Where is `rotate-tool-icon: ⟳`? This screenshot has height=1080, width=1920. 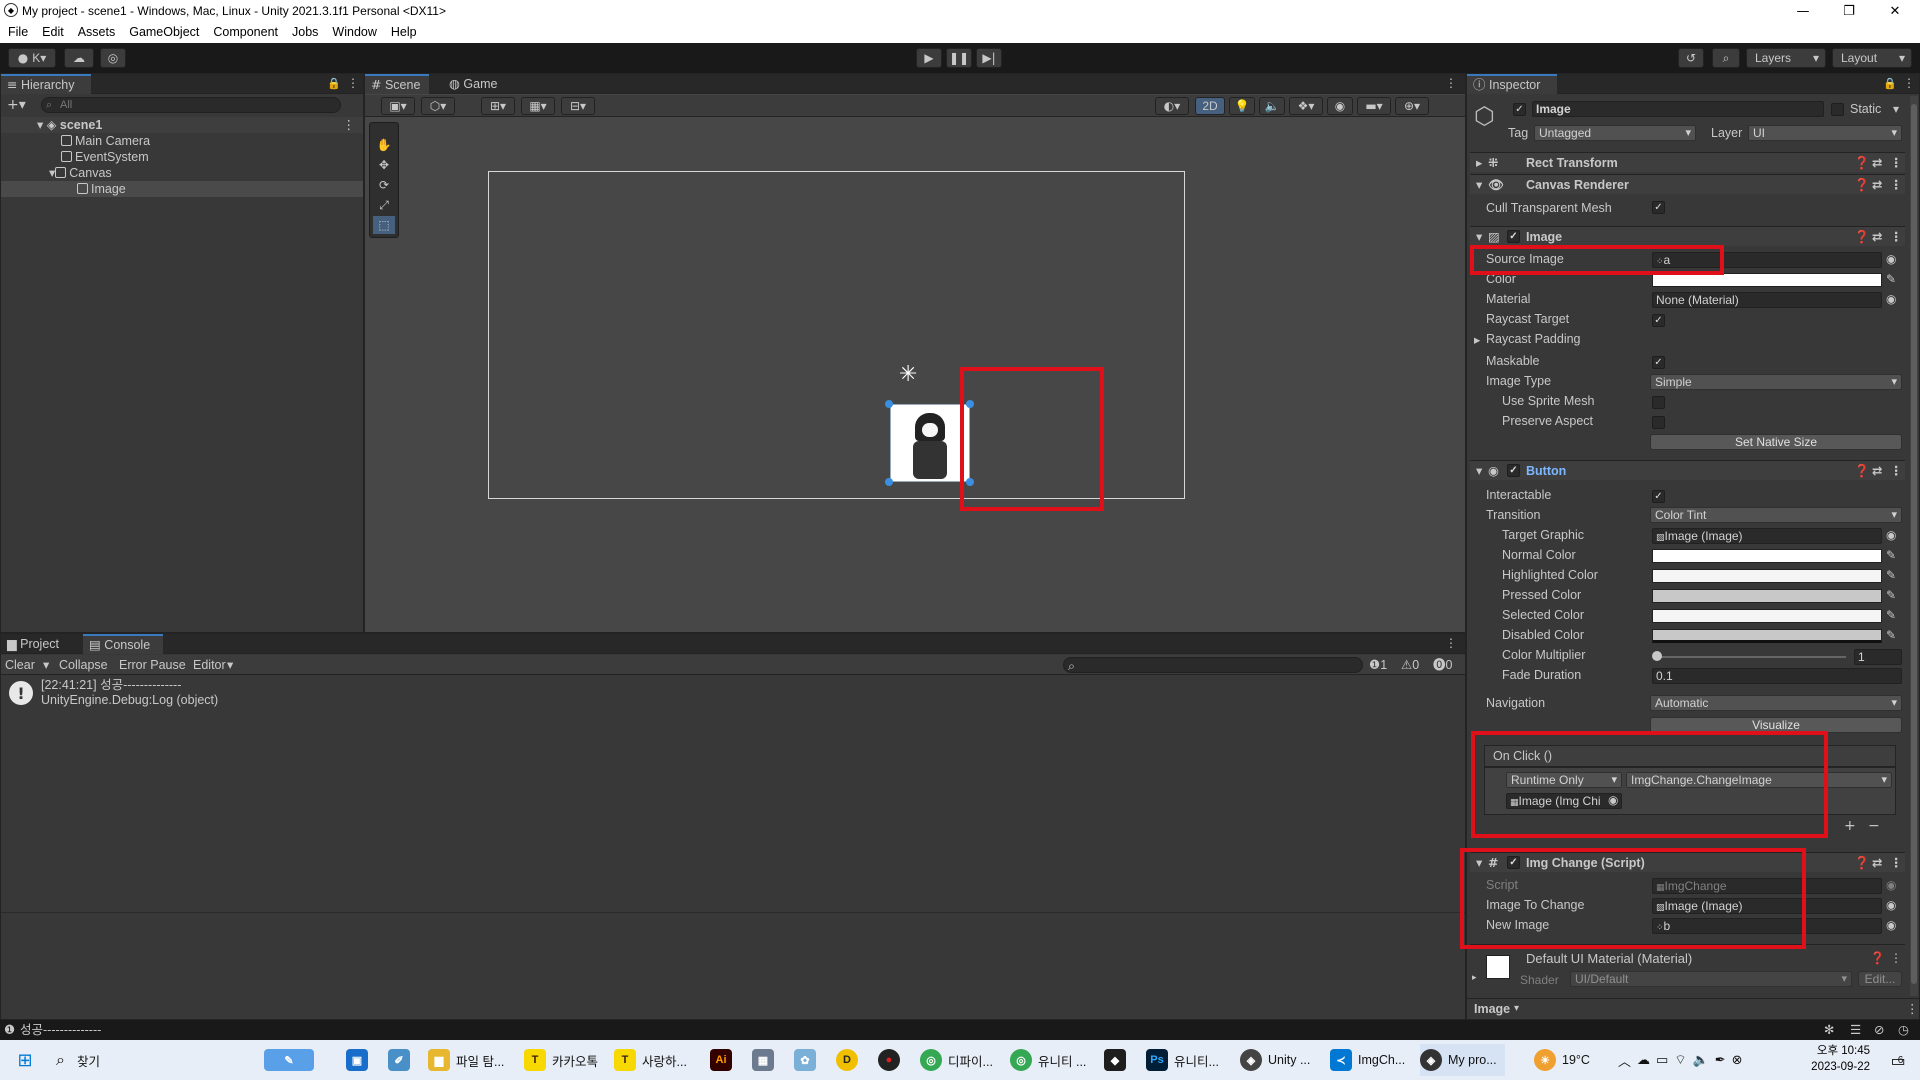 rotate-tool-icon: ⟳ is located at coordinates (384, 185).